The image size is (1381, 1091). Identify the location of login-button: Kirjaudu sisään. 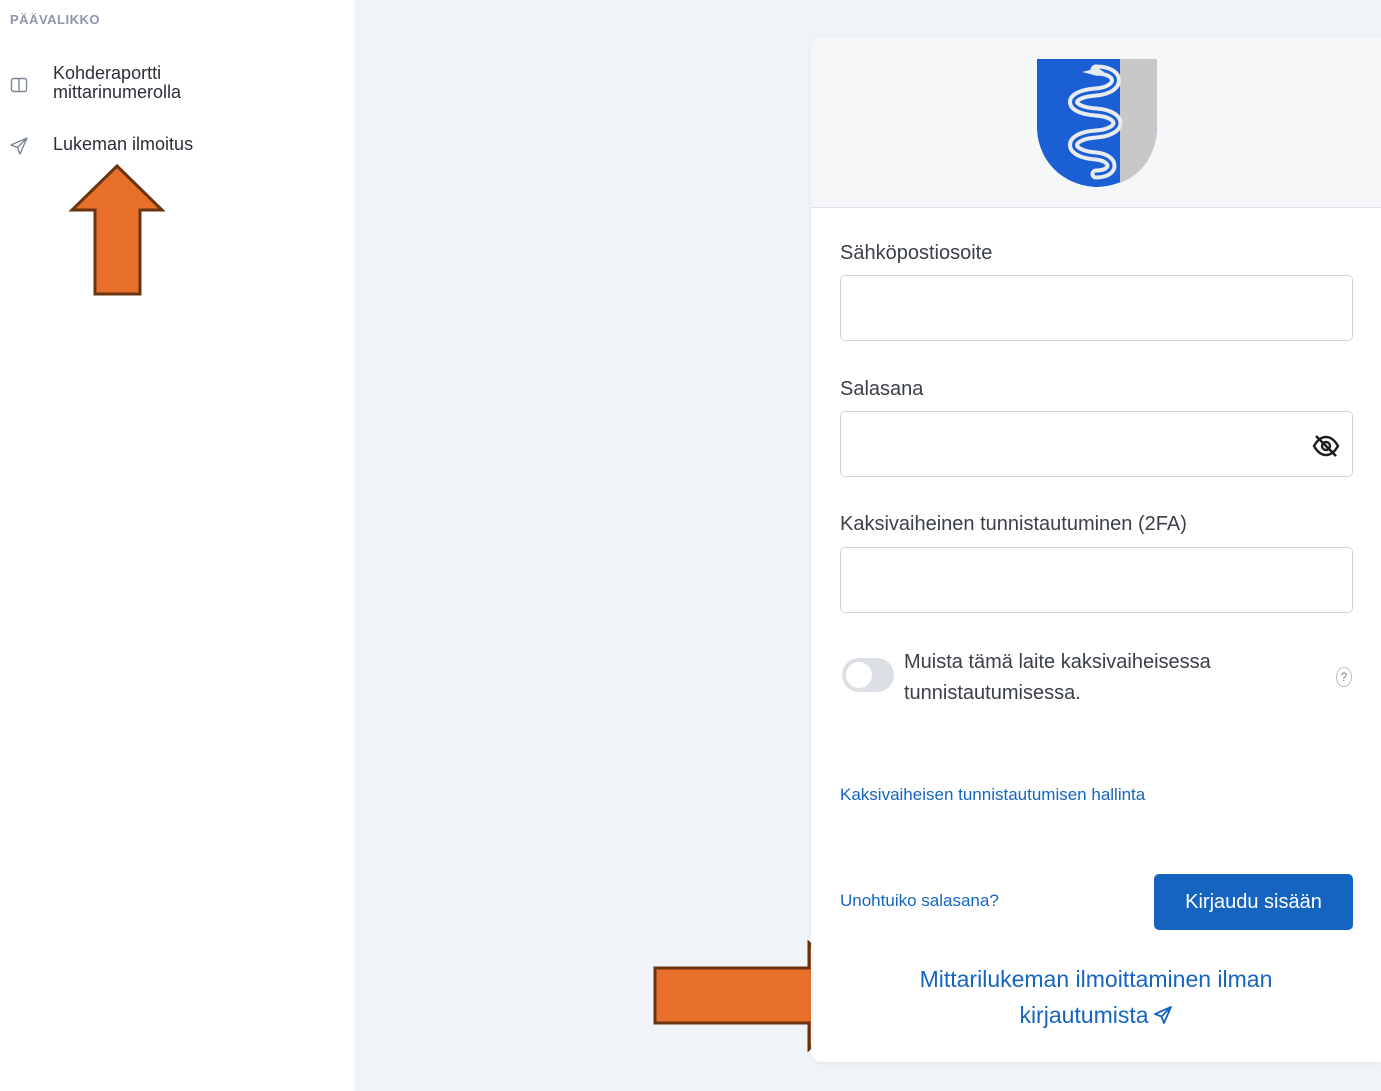
(1253, 902).